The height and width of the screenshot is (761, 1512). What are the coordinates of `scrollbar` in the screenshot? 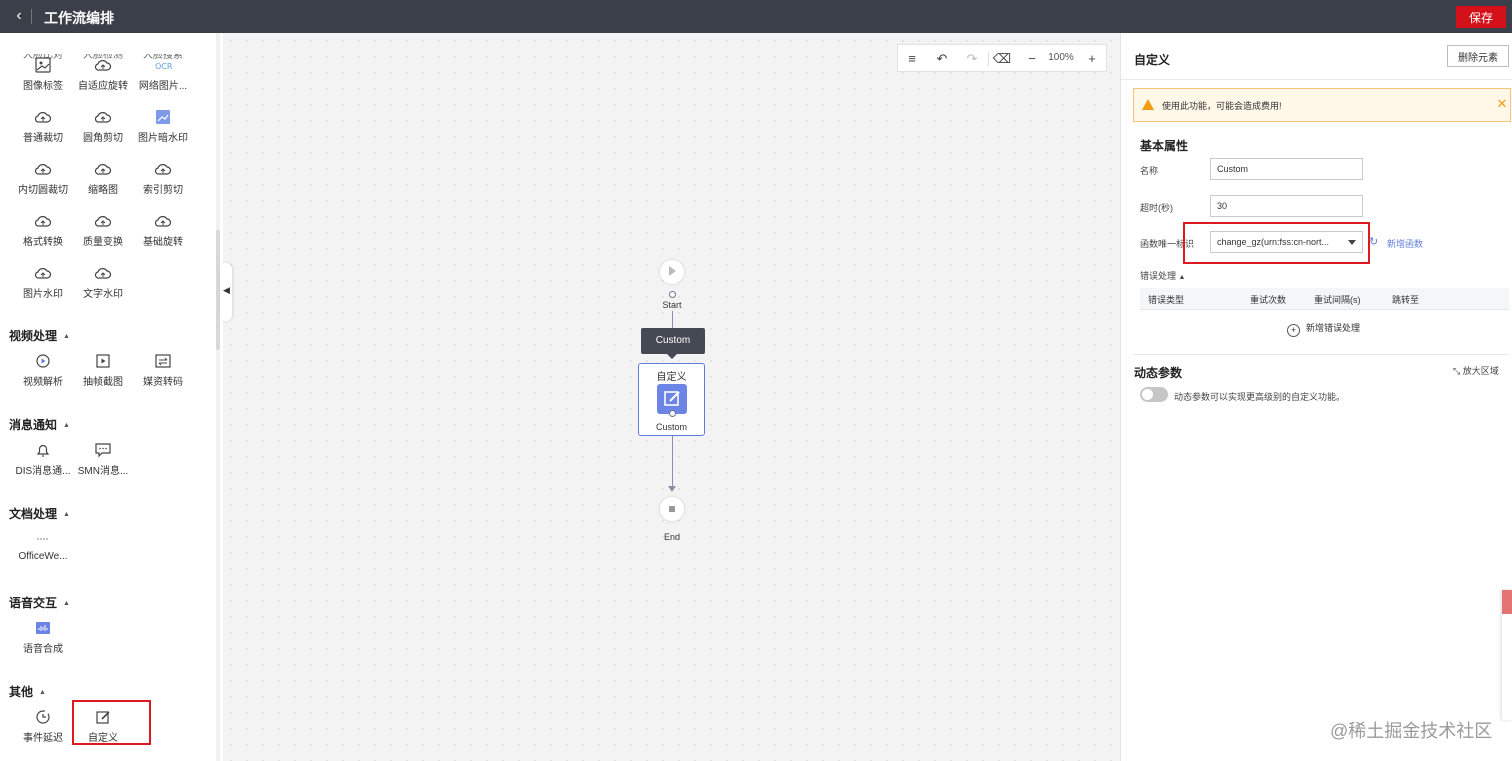 It's located at (218, 397).